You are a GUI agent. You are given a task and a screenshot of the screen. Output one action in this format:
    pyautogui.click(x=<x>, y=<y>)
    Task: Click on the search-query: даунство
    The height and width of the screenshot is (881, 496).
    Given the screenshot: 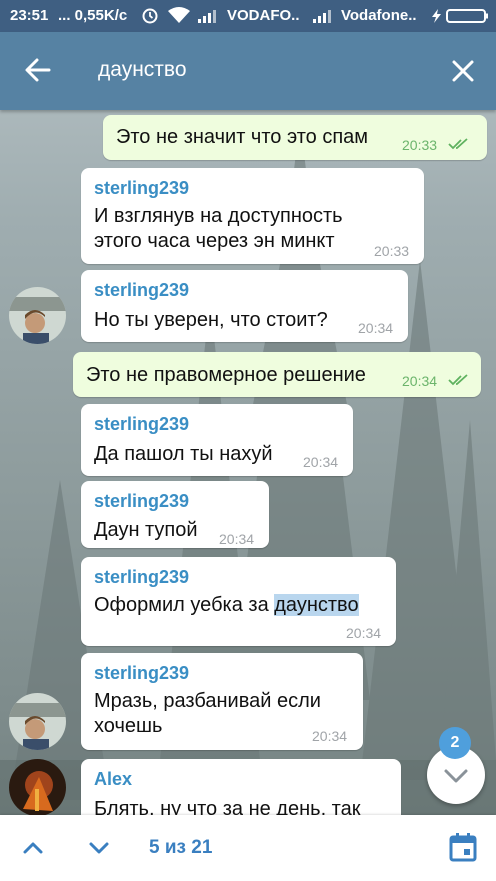 What is the action you would take?
    pyautogui.click(x=142, y=70)
    